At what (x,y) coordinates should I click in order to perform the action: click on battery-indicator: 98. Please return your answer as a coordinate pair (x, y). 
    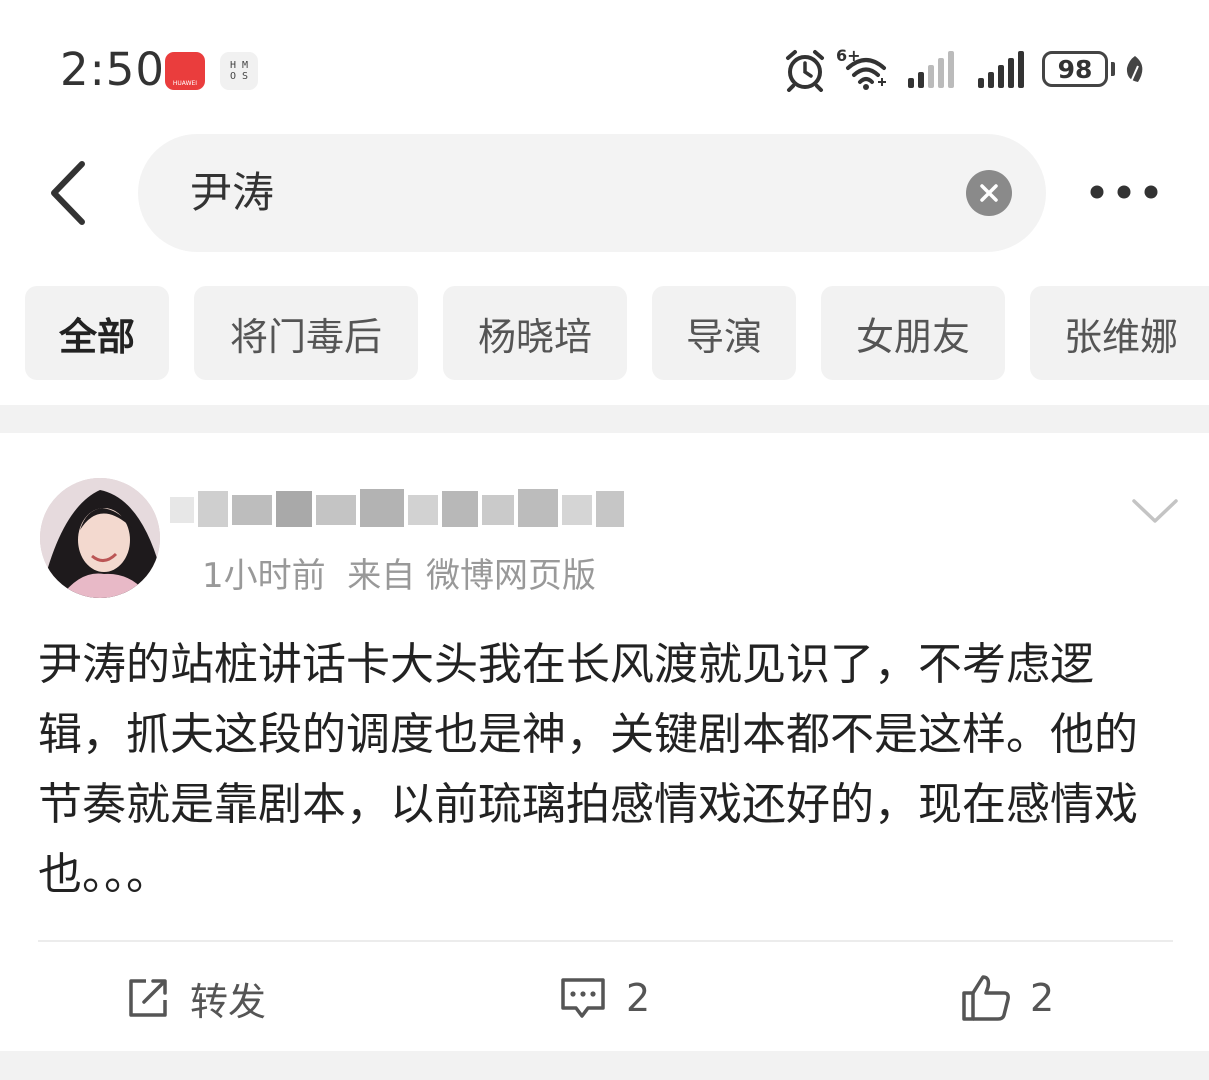
    Looking at the image, I should click on (1075, 69).